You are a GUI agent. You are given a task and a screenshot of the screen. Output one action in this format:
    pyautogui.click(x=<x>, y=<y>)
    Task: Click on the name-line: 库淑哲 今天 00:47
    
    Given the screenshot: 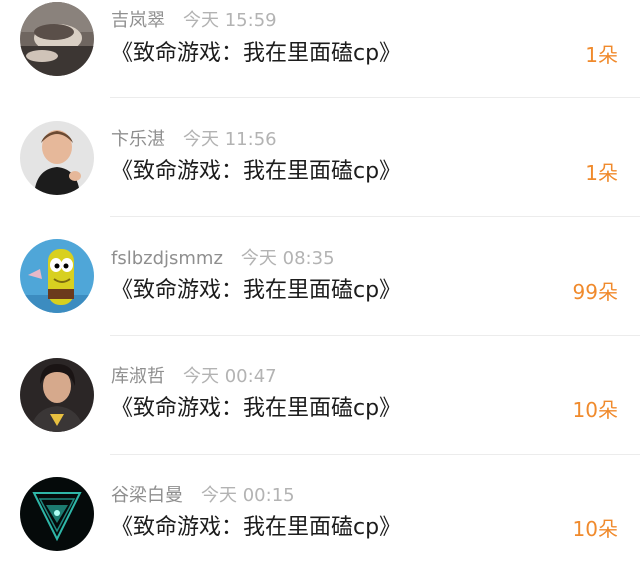 What is the action you would take?
    pyautogui.click(x=194, y=377)
    